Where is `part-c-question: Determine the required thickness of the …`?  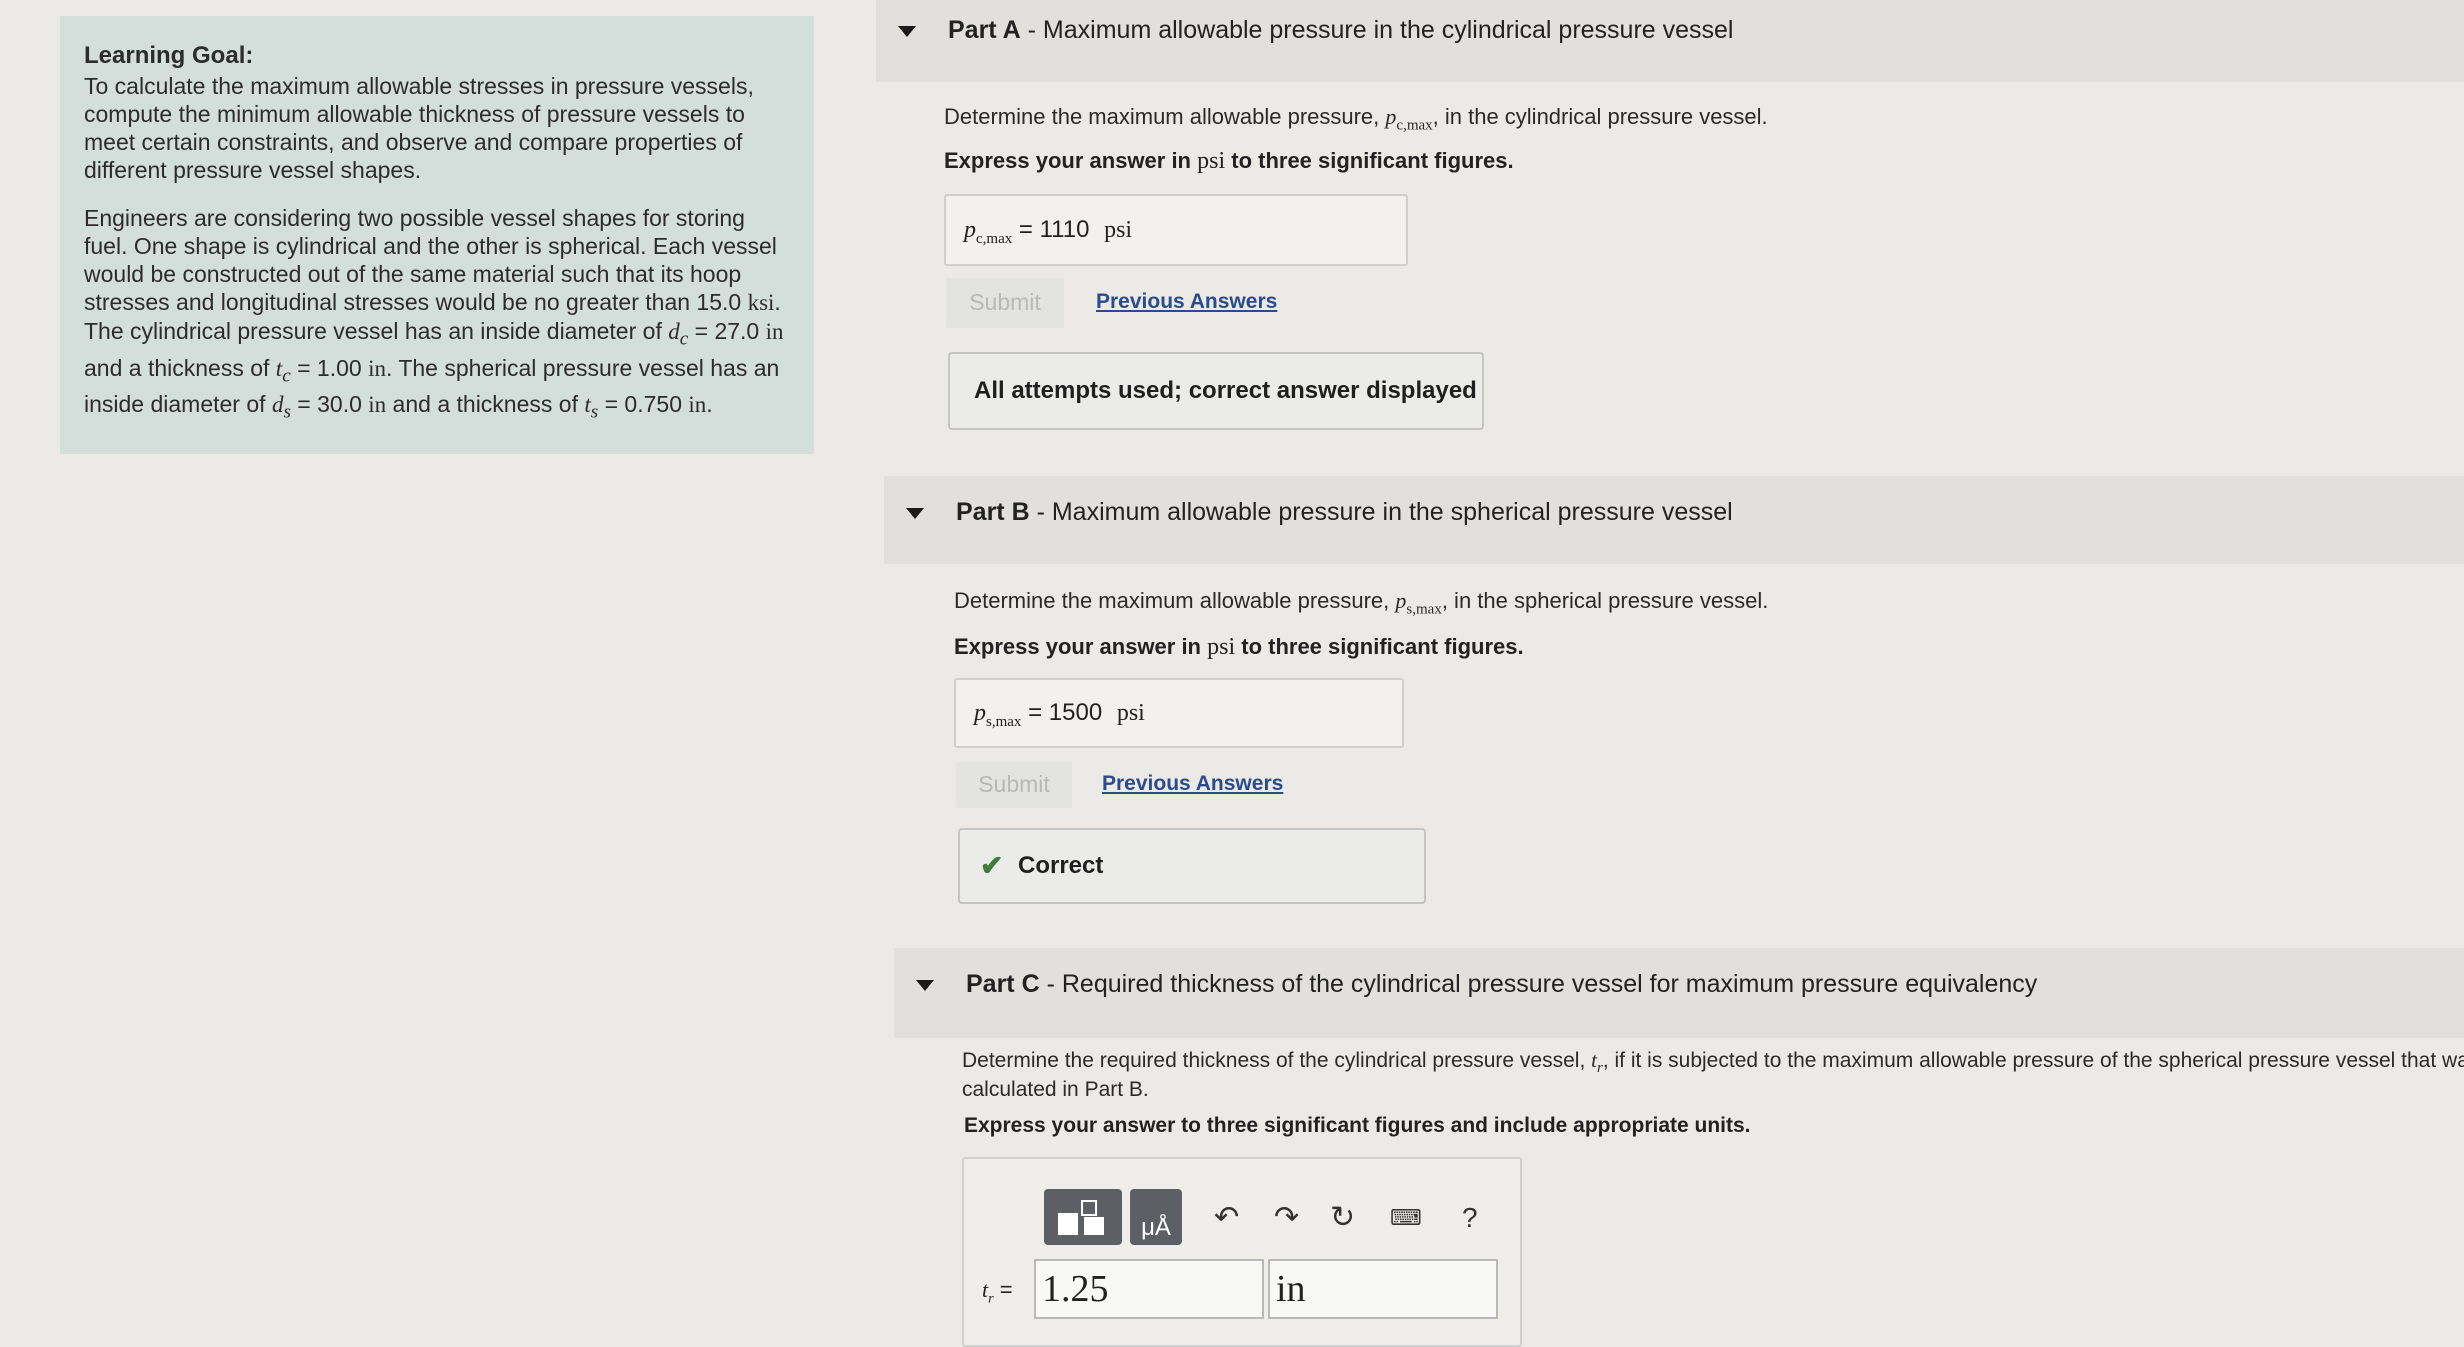 part-c-question: Determine the required thickness of the … is located at coordinates (1713, 1062).